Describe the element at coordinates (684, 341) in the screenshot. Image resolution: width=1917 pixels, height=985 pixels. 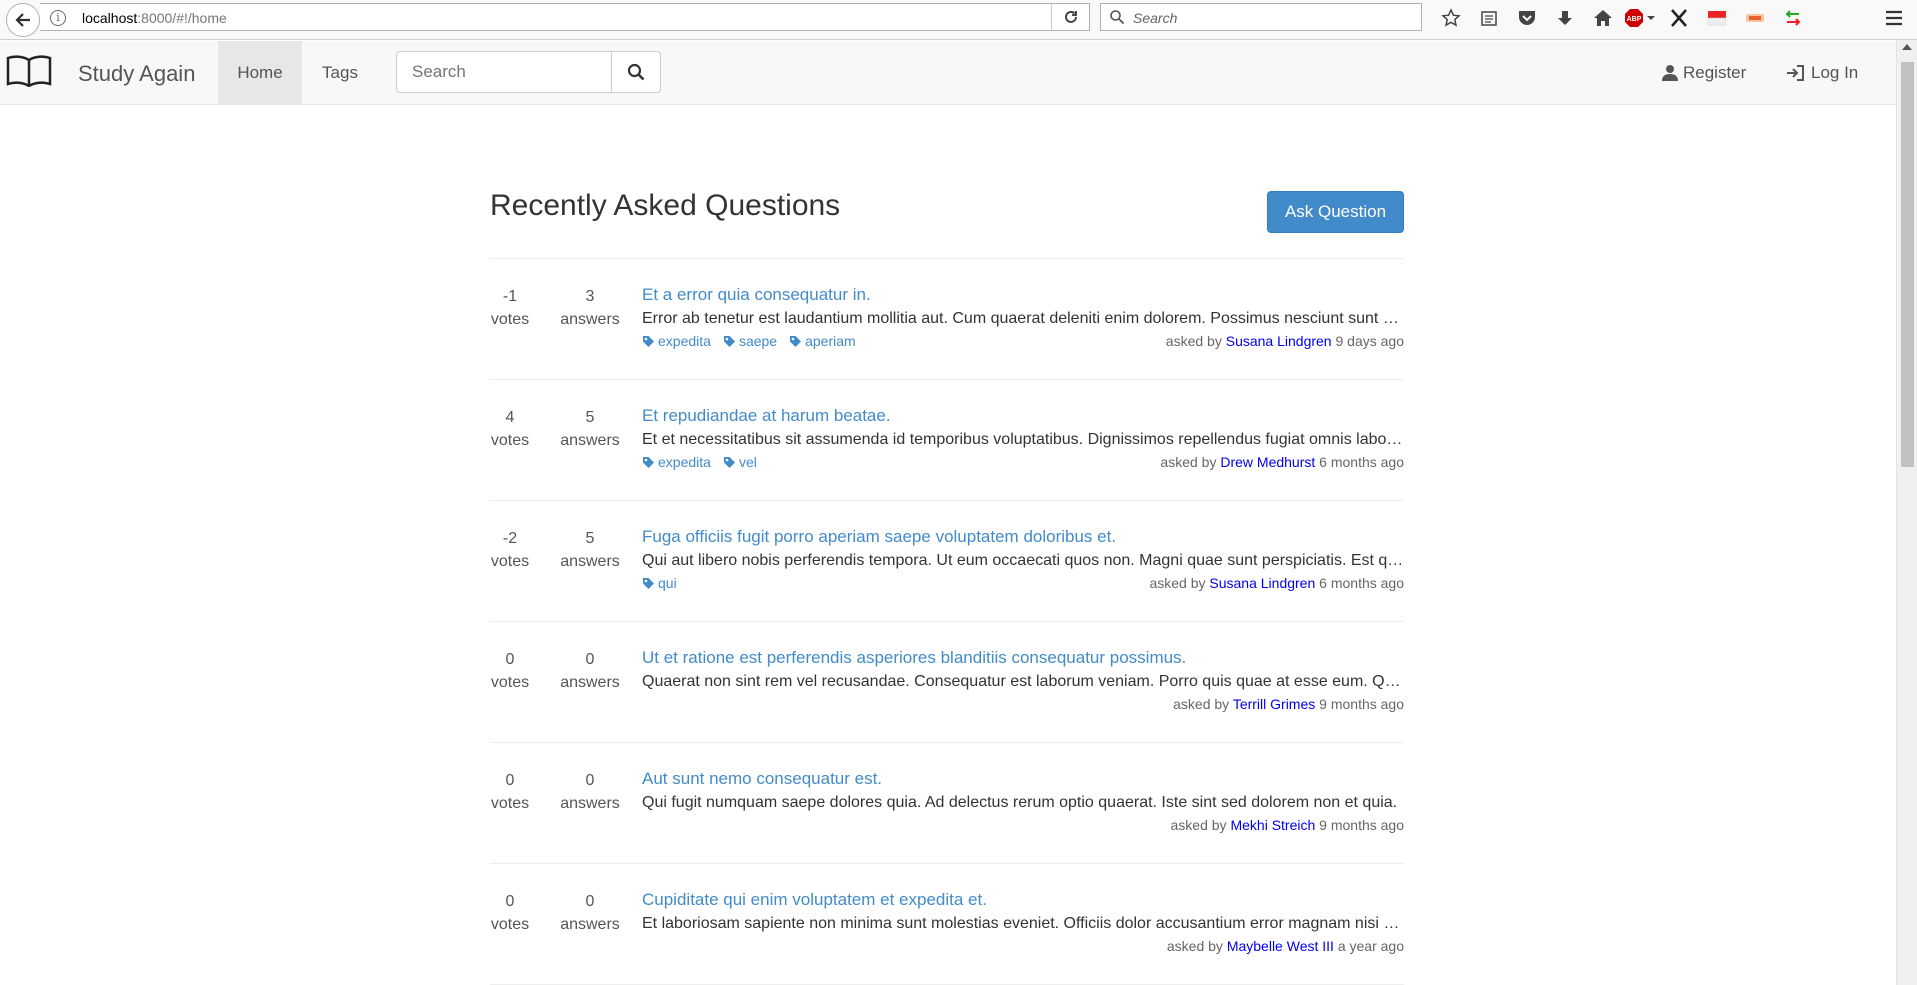
I see `tag-label: expedita` at that location.